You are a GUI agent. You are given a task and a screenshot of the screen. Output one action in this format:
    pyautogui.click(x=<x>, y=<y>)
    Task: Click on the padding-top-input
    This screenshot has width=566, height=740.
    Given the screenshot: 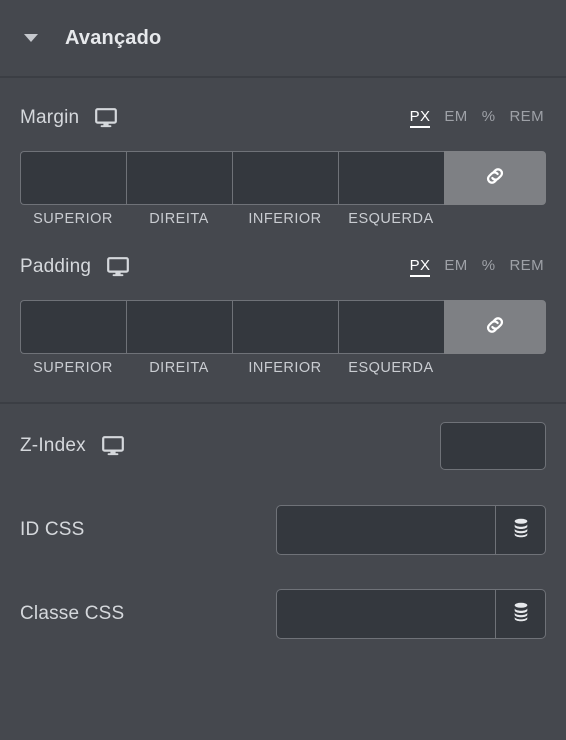 What is the action you would take?
    pyautogui.click(x=73, y=327)
    